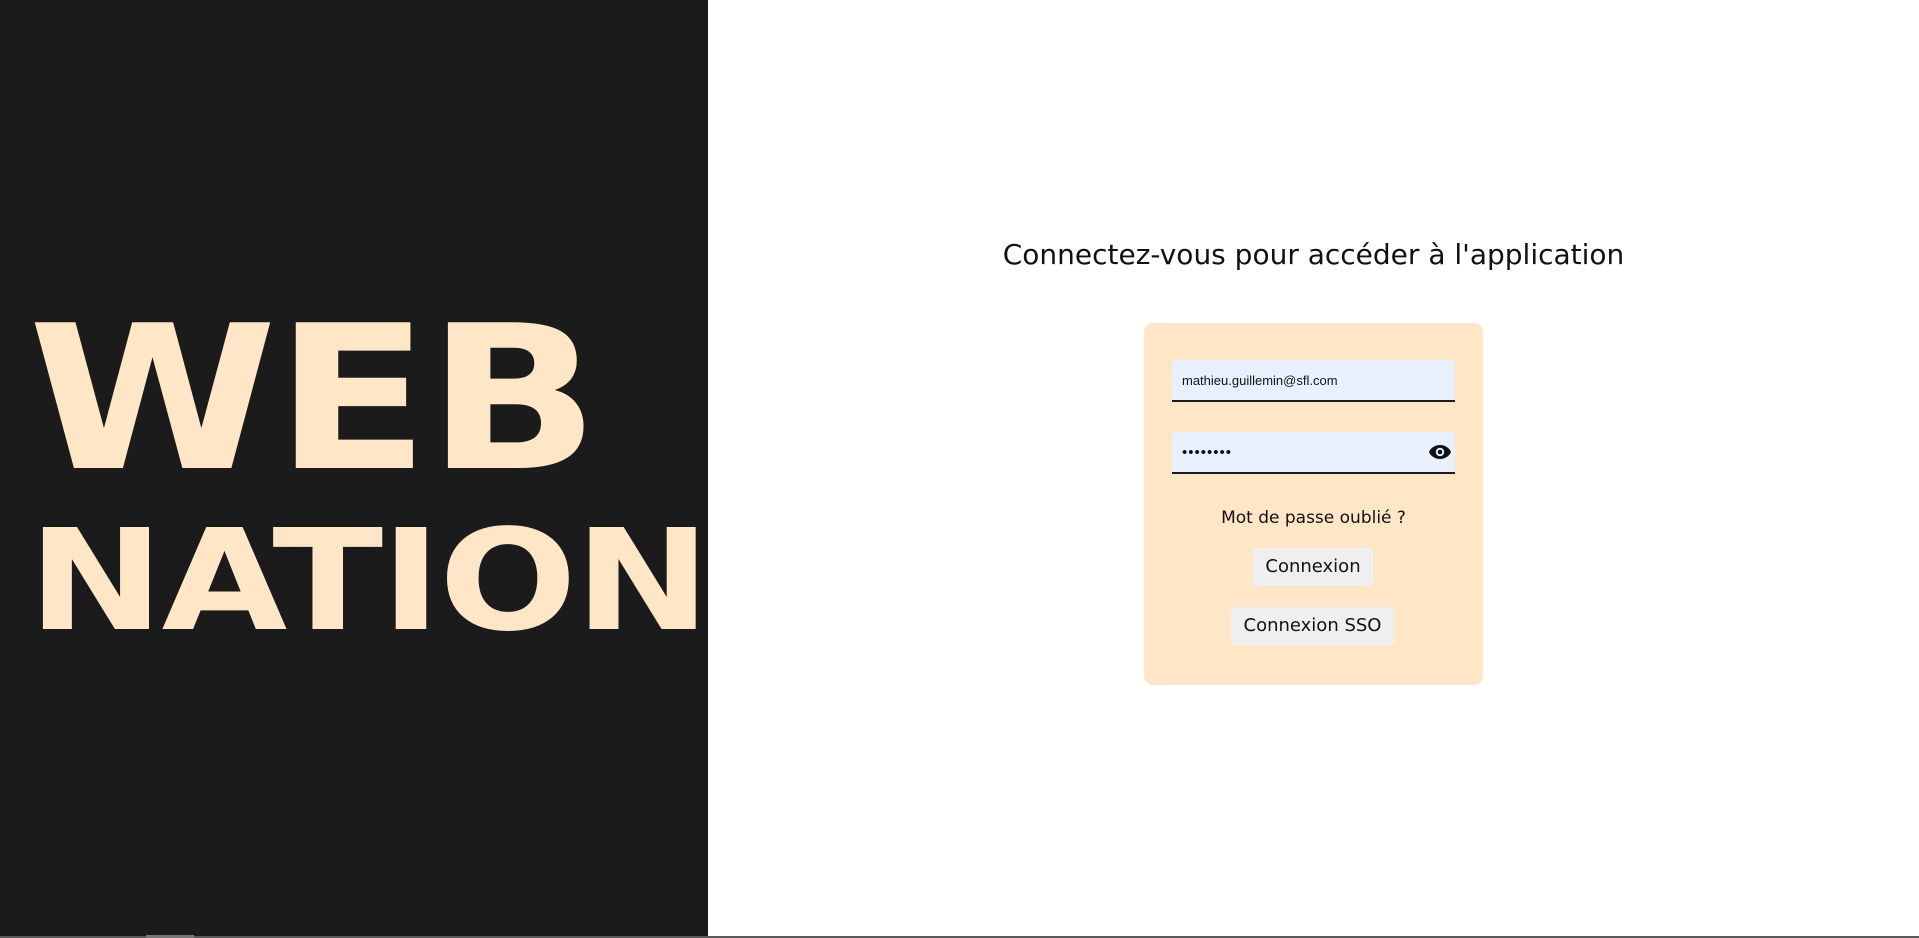 This screenshot has width=1919, height=938. I want to click on email-field, so click(1313, 381).